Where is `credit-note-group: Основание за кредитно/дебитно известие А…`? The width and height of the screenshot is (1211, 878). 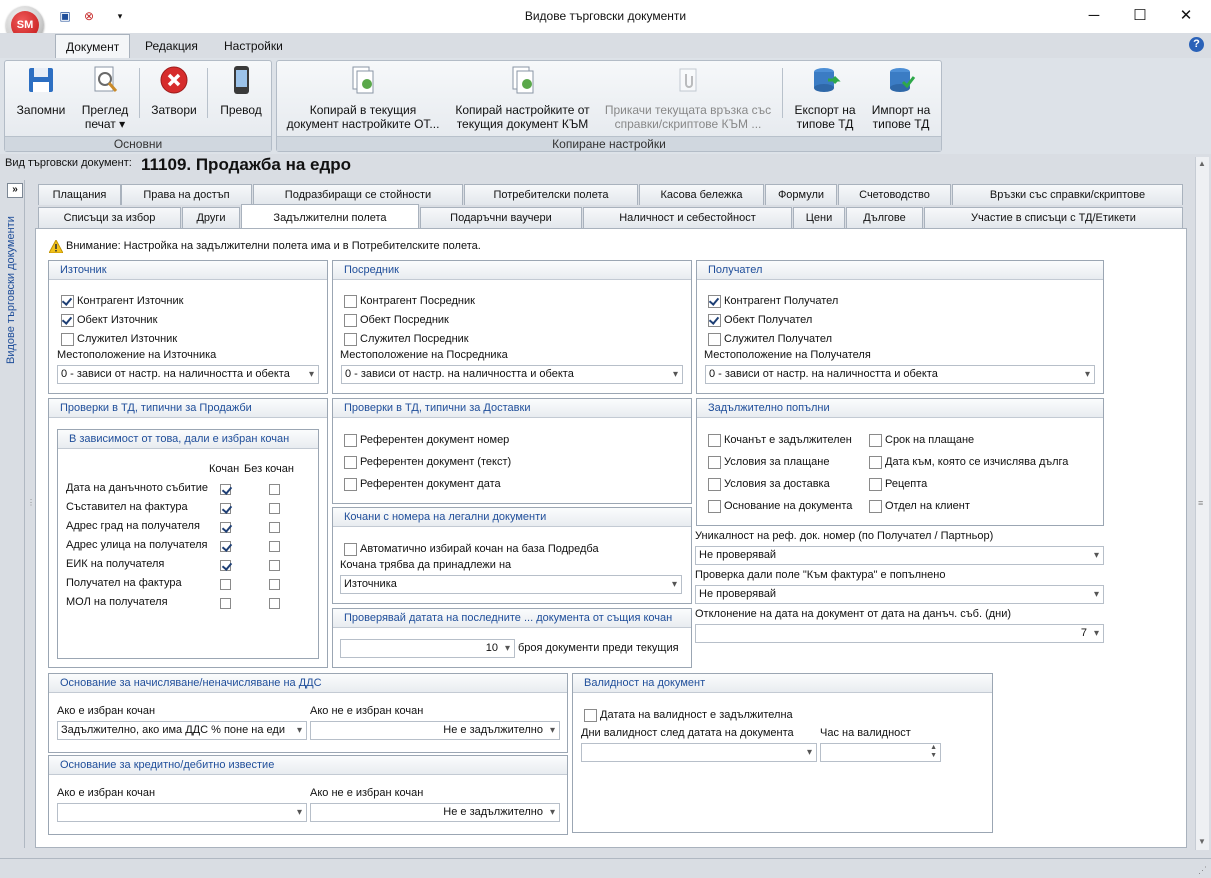
credit-note-group: Основание за кредитно/дебитно известие А… is located at coordinates (308, 795).